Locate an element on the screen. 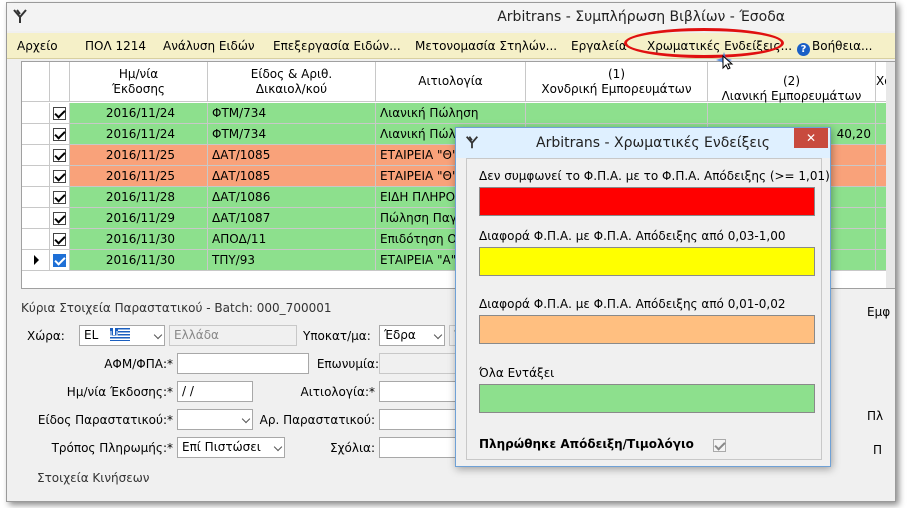 This screenshot has width=907, height=508. country-name-field: Ελλάδα is located at coordinates (233, 335).